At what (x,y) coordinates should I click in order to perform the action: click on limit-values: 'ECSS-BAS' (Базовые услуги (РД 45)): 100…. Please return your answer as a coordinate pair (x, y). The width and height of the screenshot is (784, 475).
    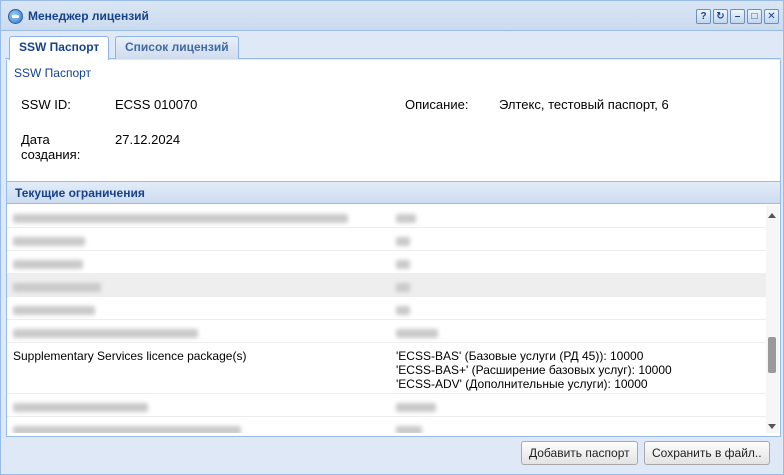
    Looking at the image, I should click on (534, 370).